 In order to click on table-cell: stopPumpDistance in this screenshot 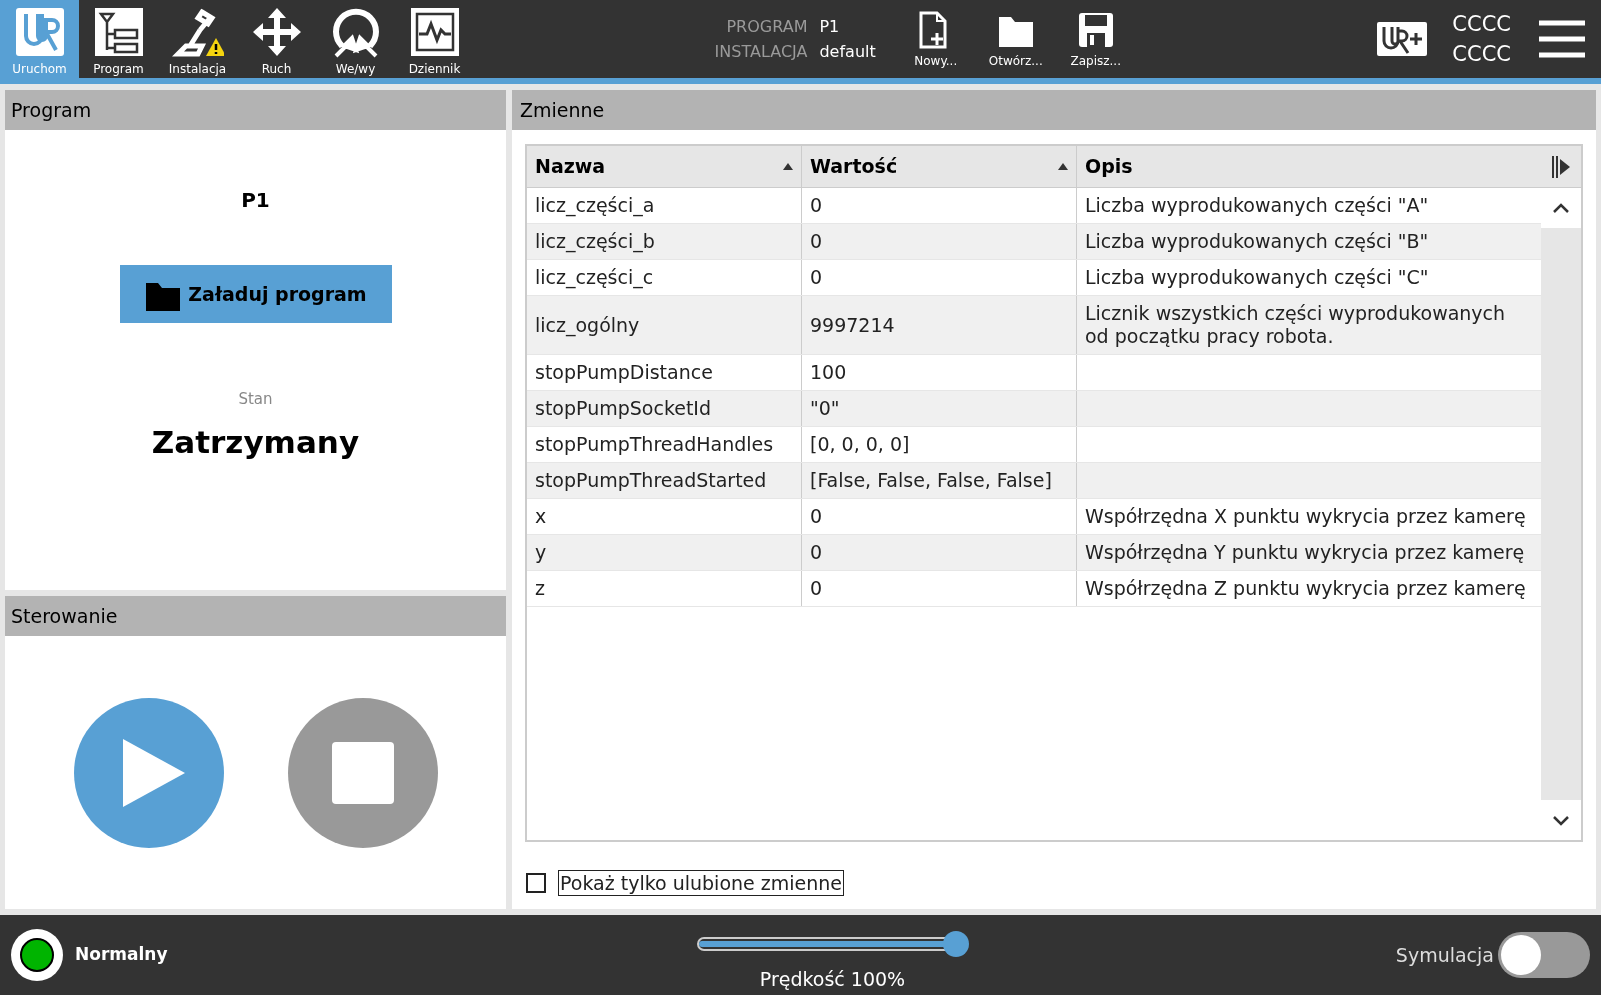, I will do `click(624, 372)`.